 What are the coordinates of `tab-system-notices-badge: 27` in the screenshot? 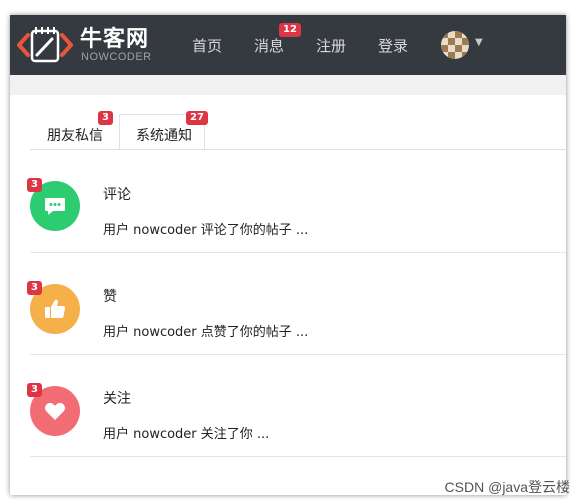 It's located at (197, 118).